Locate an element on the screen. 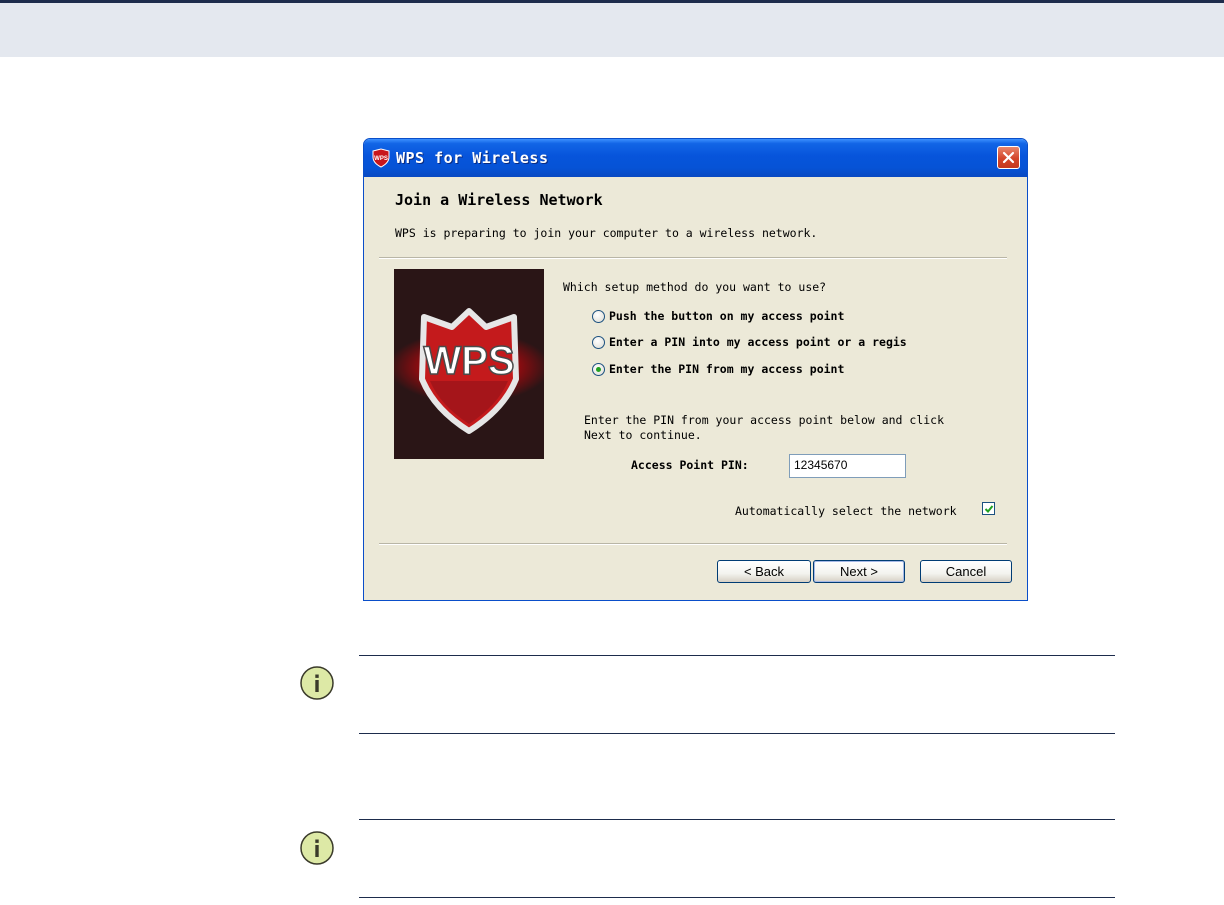 This screenshot has width=1224, height=905. wps-logo-text: WPS is located at coordinates (468, 361).